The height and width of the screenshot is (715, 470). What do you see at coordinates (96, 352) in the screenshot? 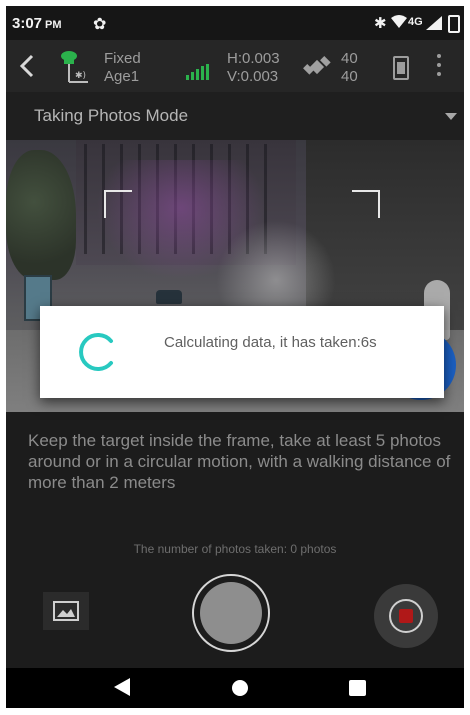
I see `loading-spinner-icon` at bounding box center [96, 352].